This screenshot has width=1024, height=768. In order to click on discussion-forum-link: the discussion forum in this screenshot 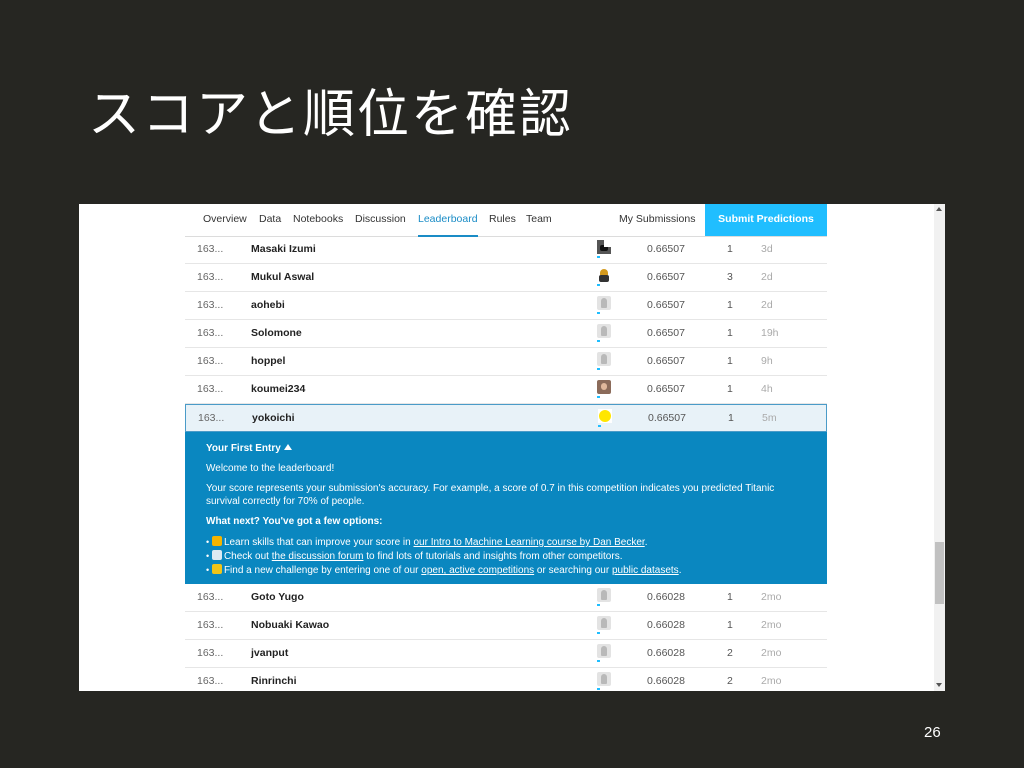, I will do `click(318, 556)`.